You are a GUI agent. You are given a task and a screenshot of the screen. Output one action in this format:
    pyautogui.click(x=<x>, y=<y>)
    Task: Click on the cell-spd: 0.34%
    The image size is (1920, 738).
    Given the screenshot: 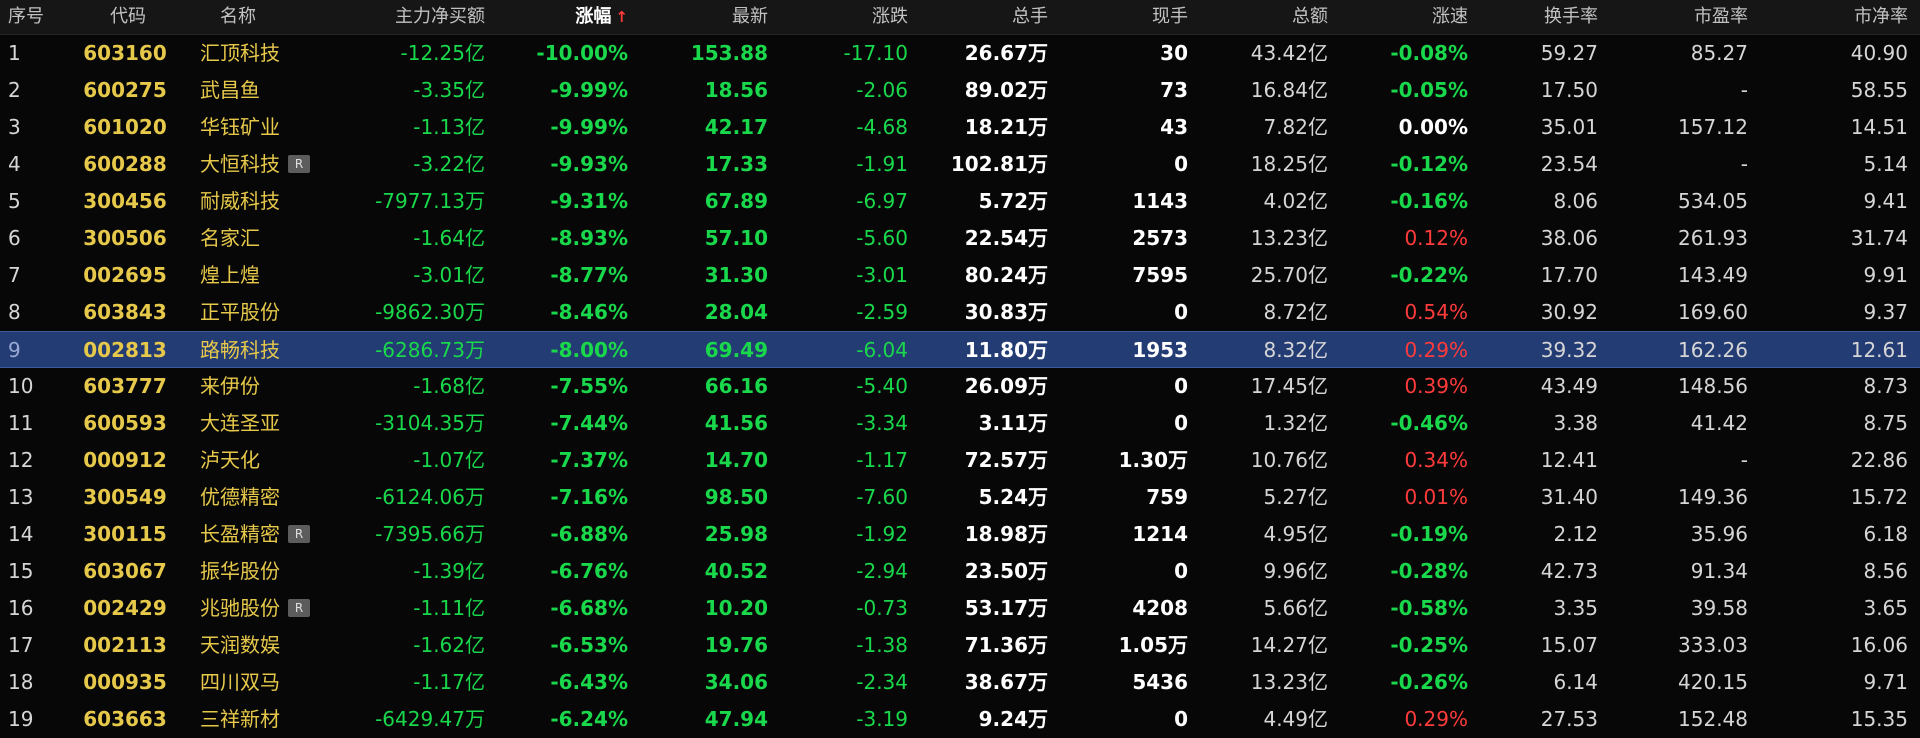 What is the action you would take?
    pyautogui.click(x=1404, y=460)
    